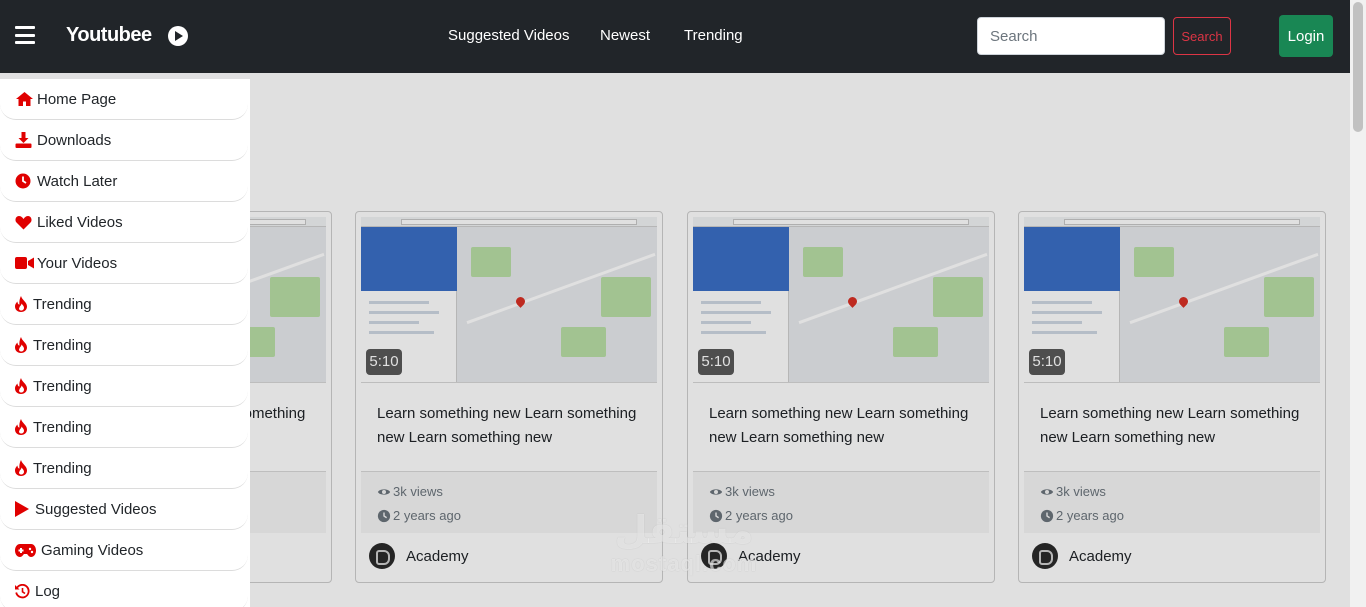  I want to click on sidebar-item-label: Your Videos, so click(77, 263).